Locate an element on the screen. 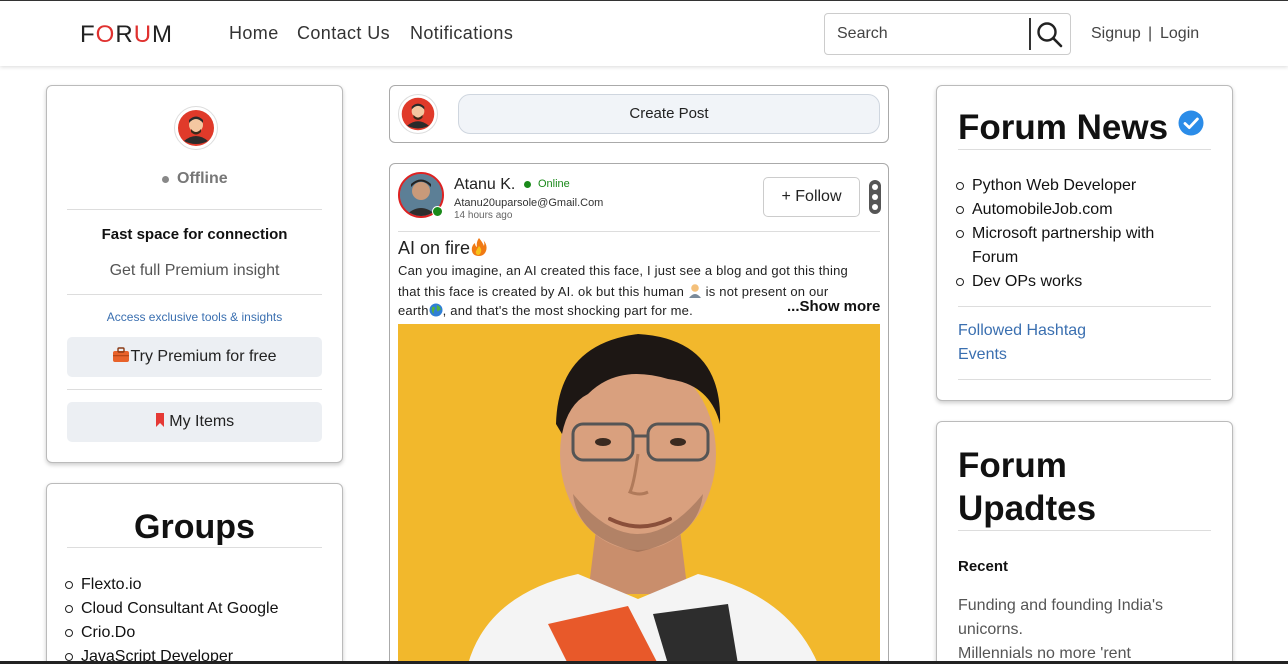 This screenshot has width=1288, height=664. profile-subline: Get full Premium insight is located at coordinates (194, 270).